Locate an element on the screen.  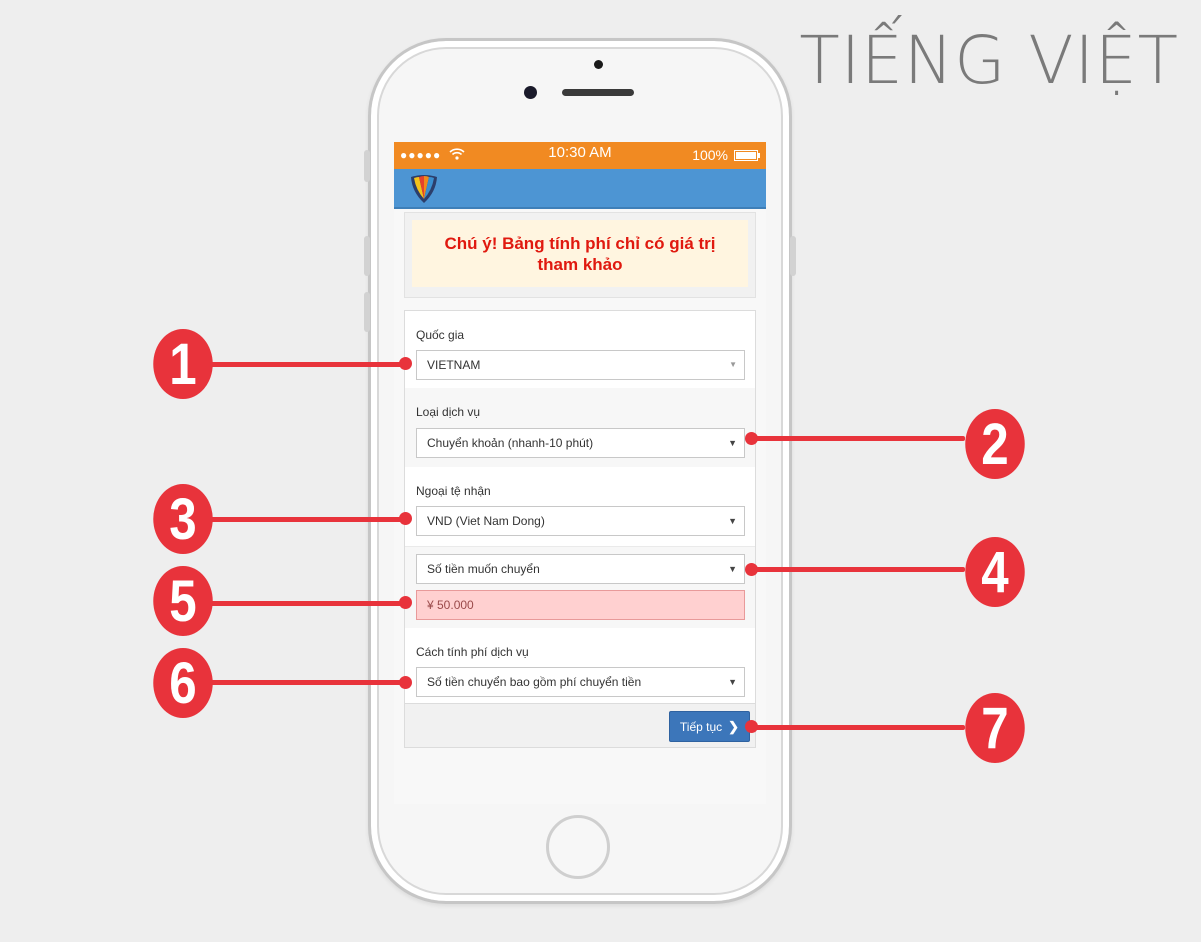
phone-speaker is located at coordinates (598, 92).